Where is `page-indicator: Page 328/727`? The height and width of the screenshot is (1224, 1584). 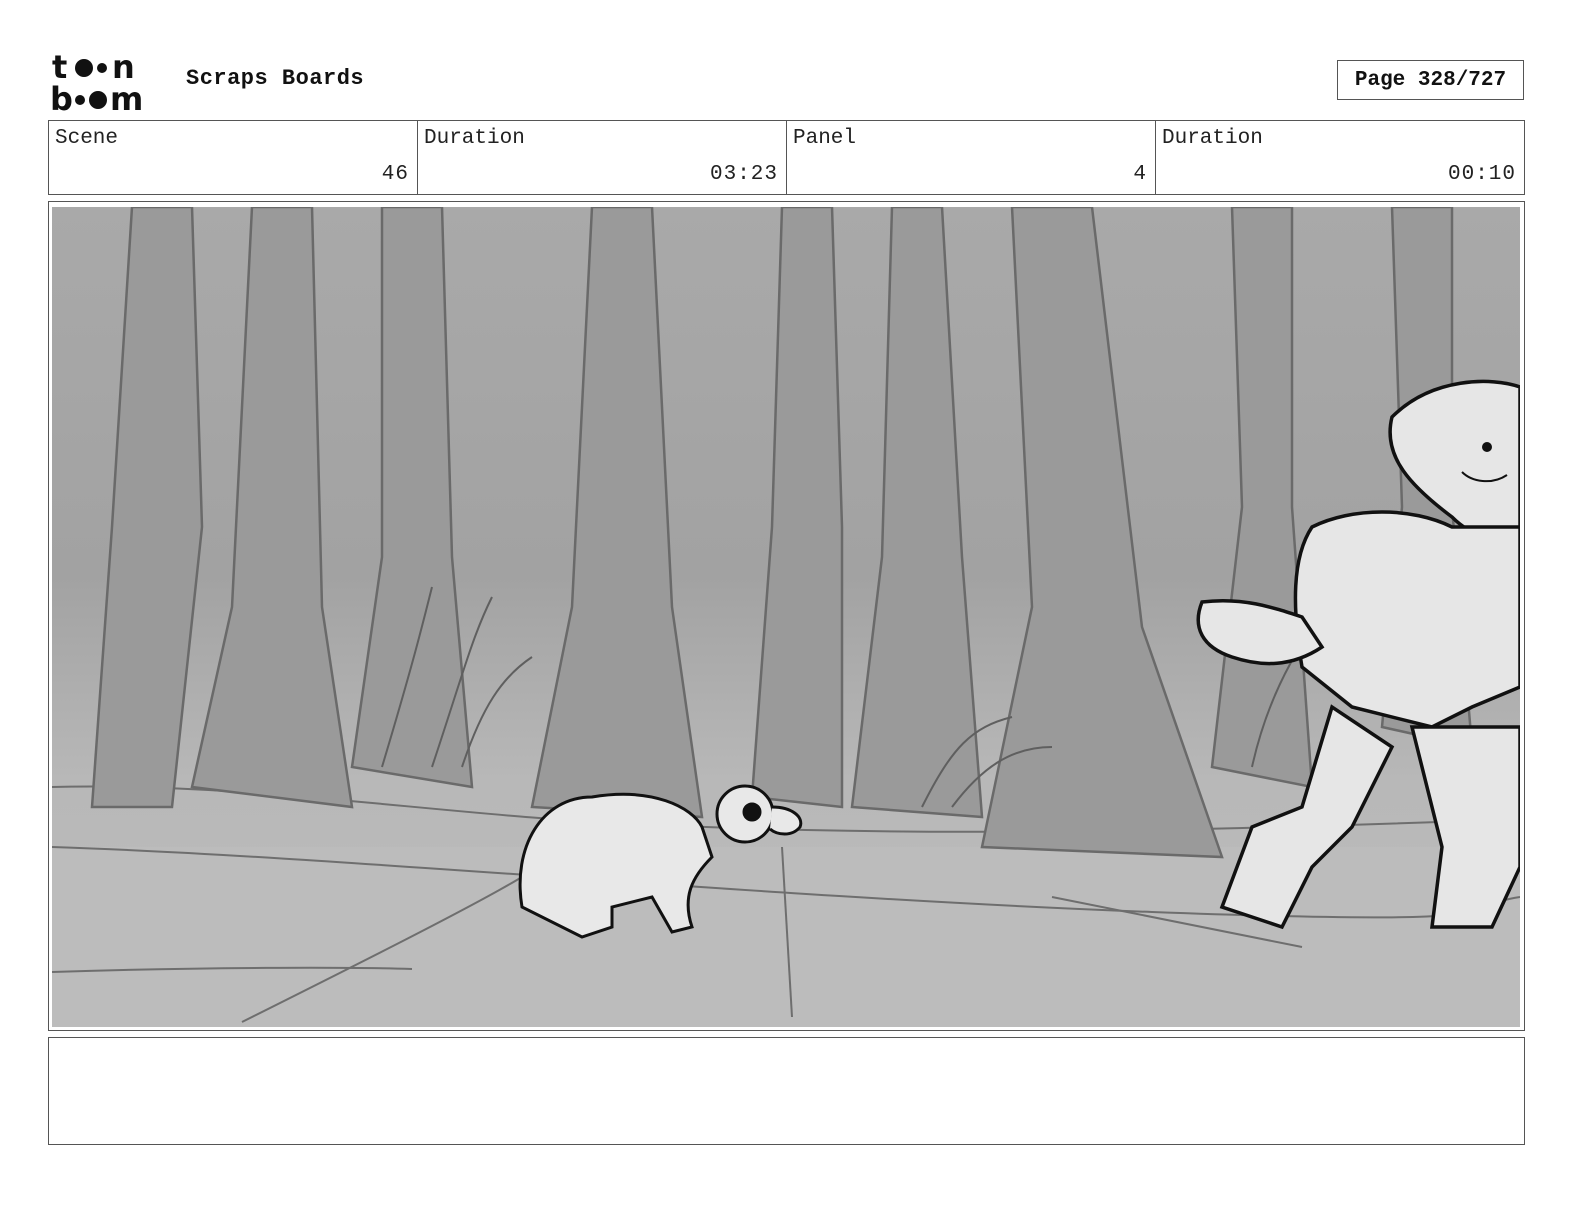
page-indicator: Page 328/727 is located at coordinates (1430, 80).